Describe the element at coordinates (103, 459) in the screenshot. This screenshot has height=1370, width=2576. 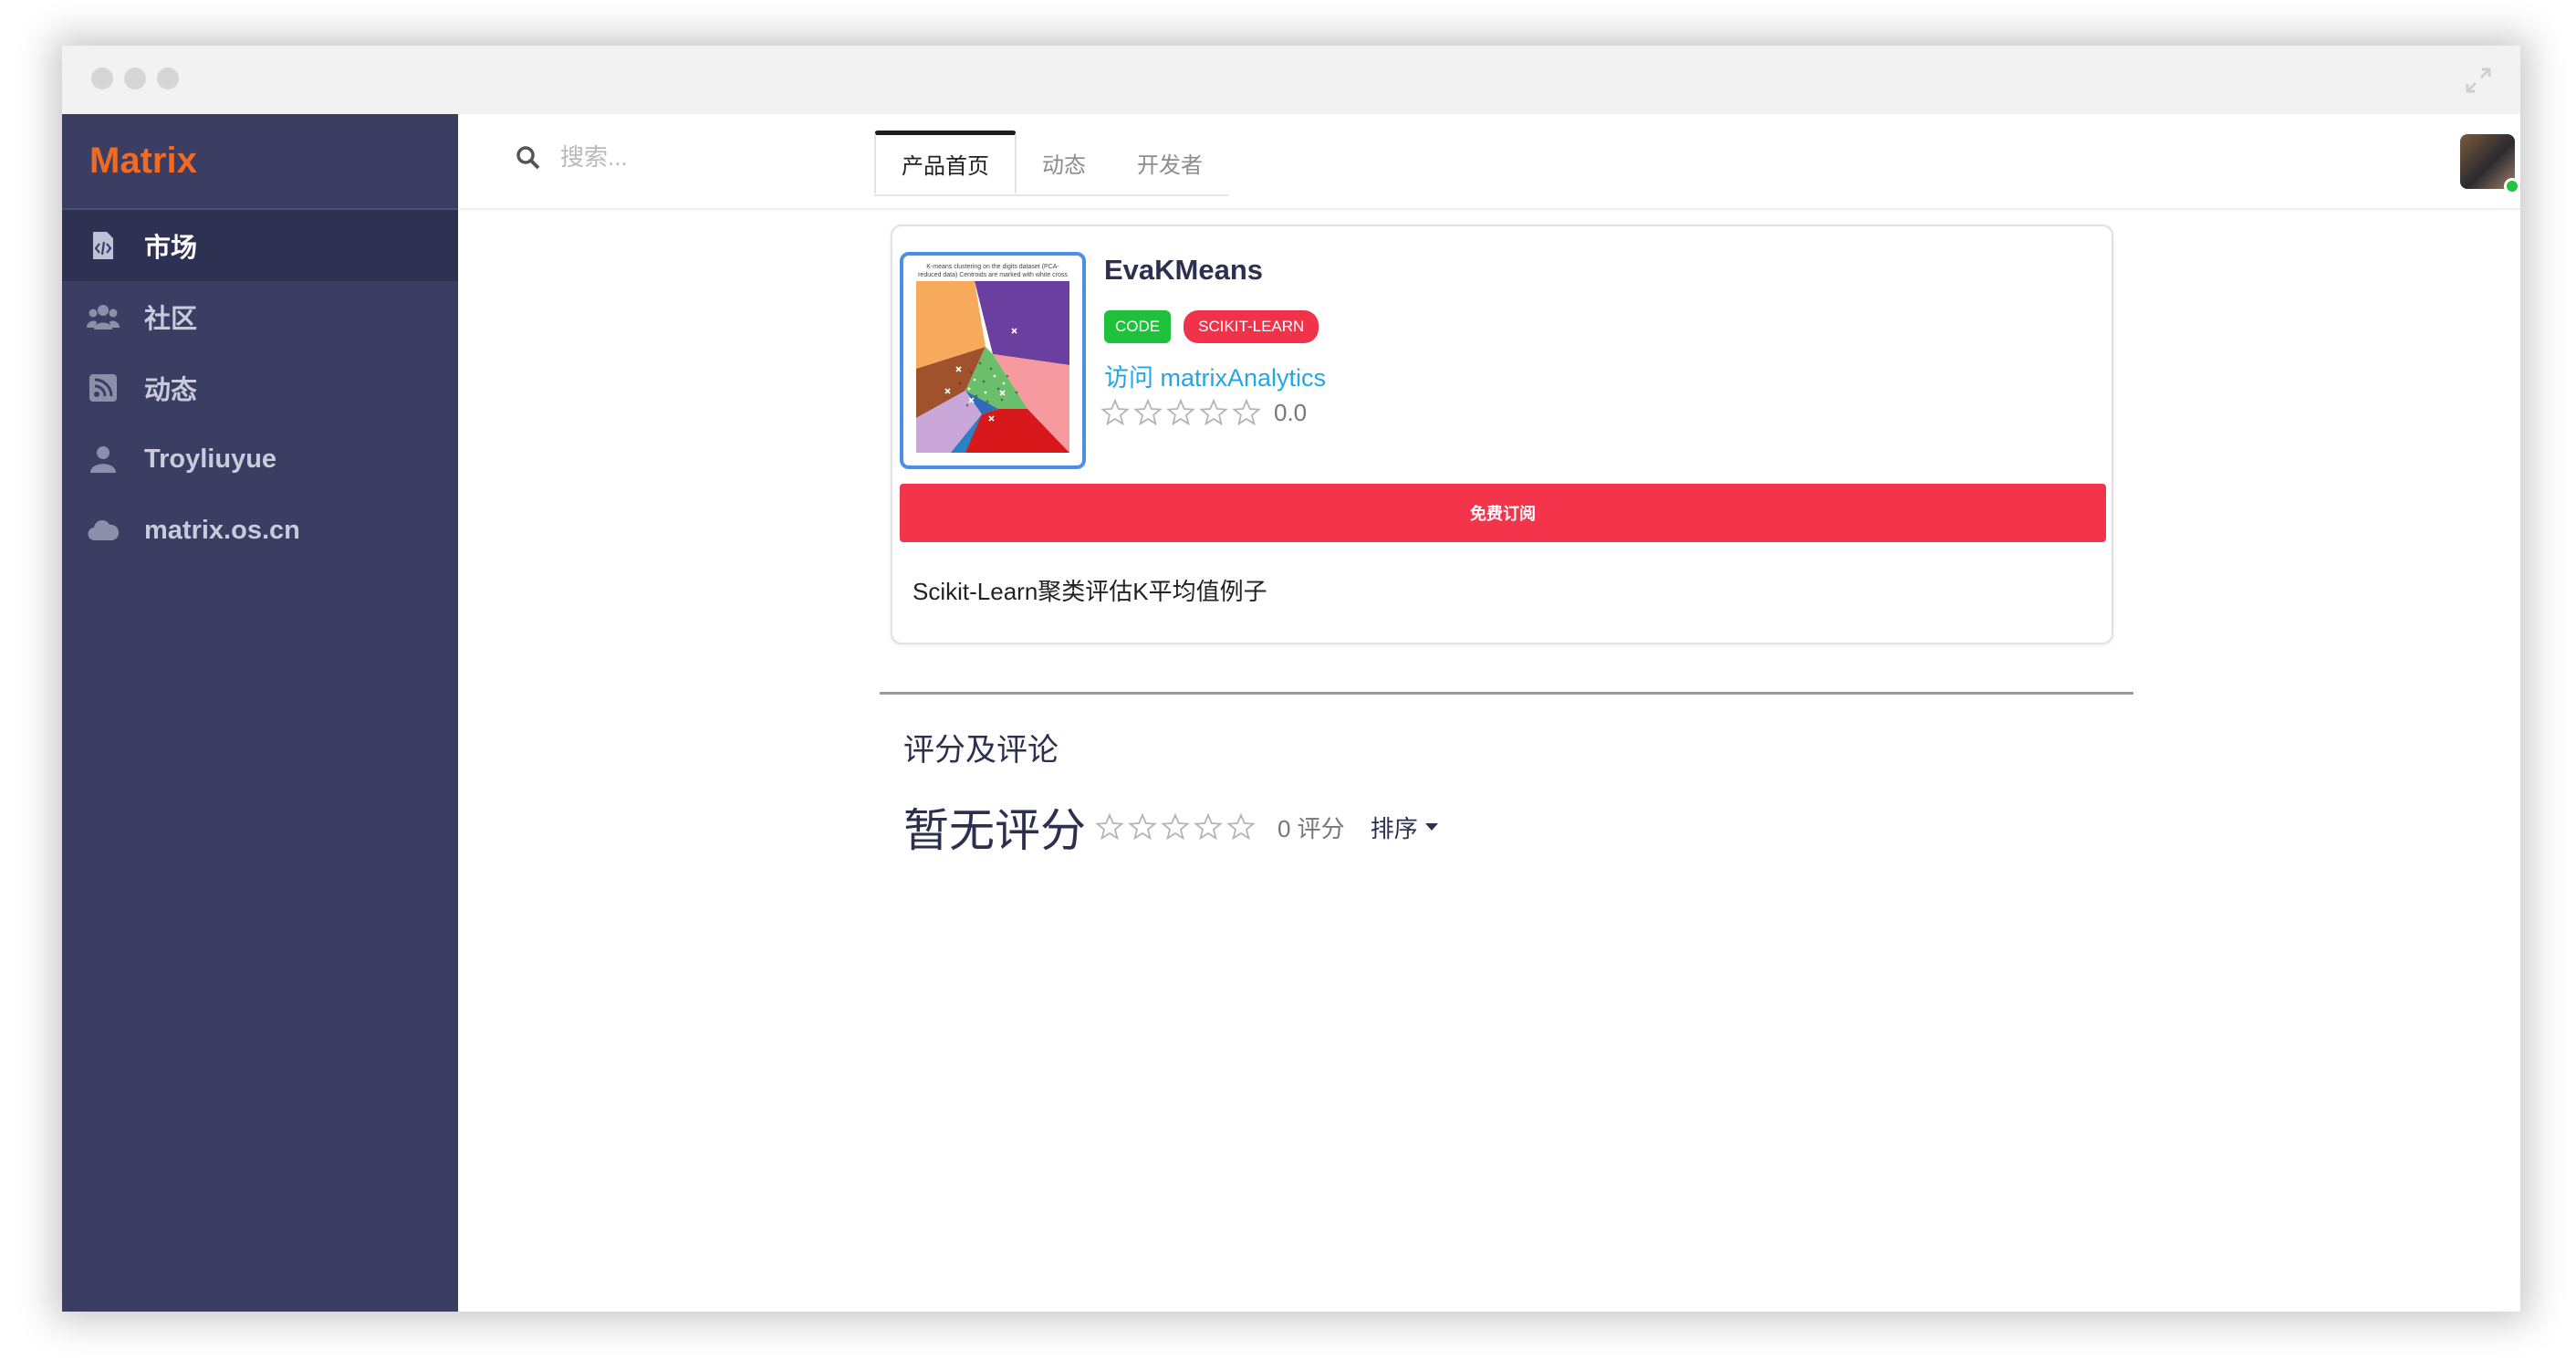
I see `user-icon` at that location.